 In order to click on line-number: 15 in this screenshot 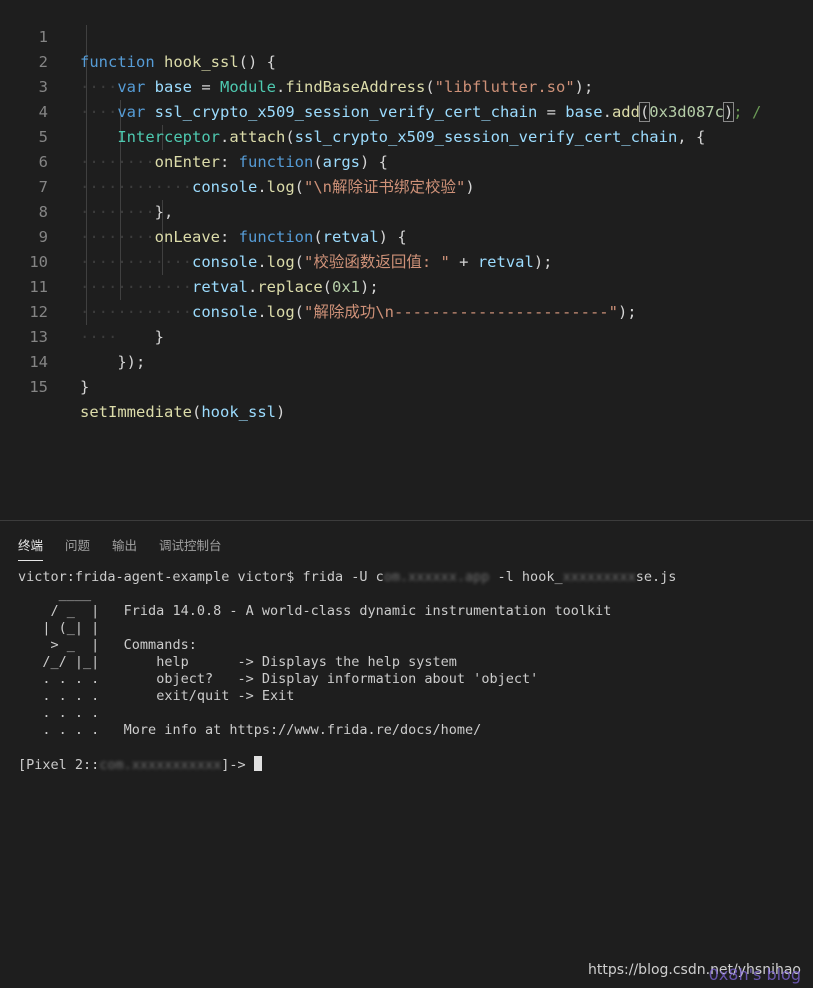, I will do `click(38, 387)`.